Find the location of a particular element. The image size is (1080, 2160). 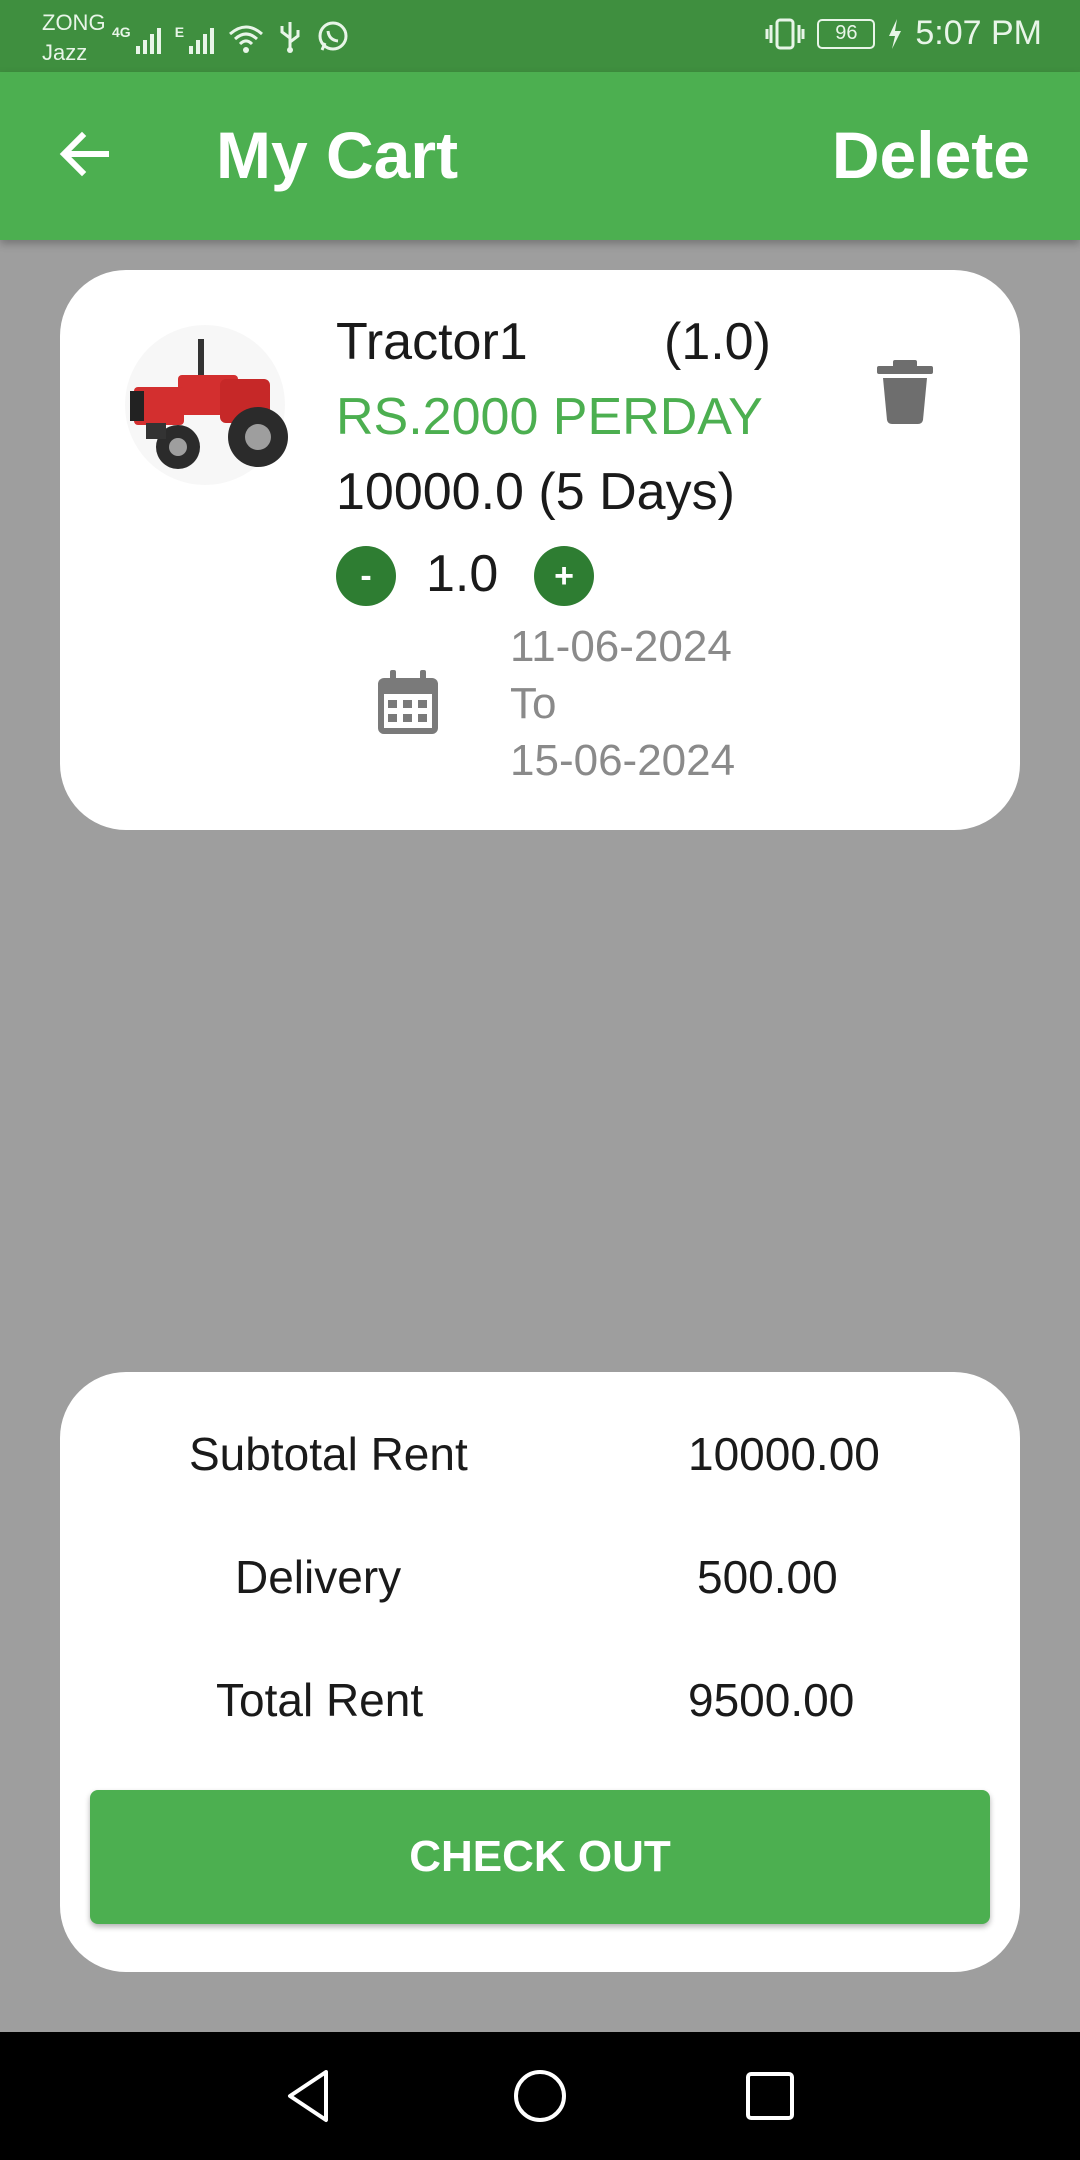

delivery-label: Delivery is located at coordinates (318, 1577).